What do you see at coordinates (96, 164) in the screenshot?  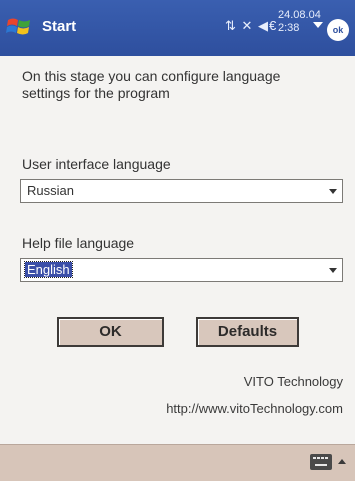 I see `ui-language-label: User interface language` at bounding box center [96, 164].